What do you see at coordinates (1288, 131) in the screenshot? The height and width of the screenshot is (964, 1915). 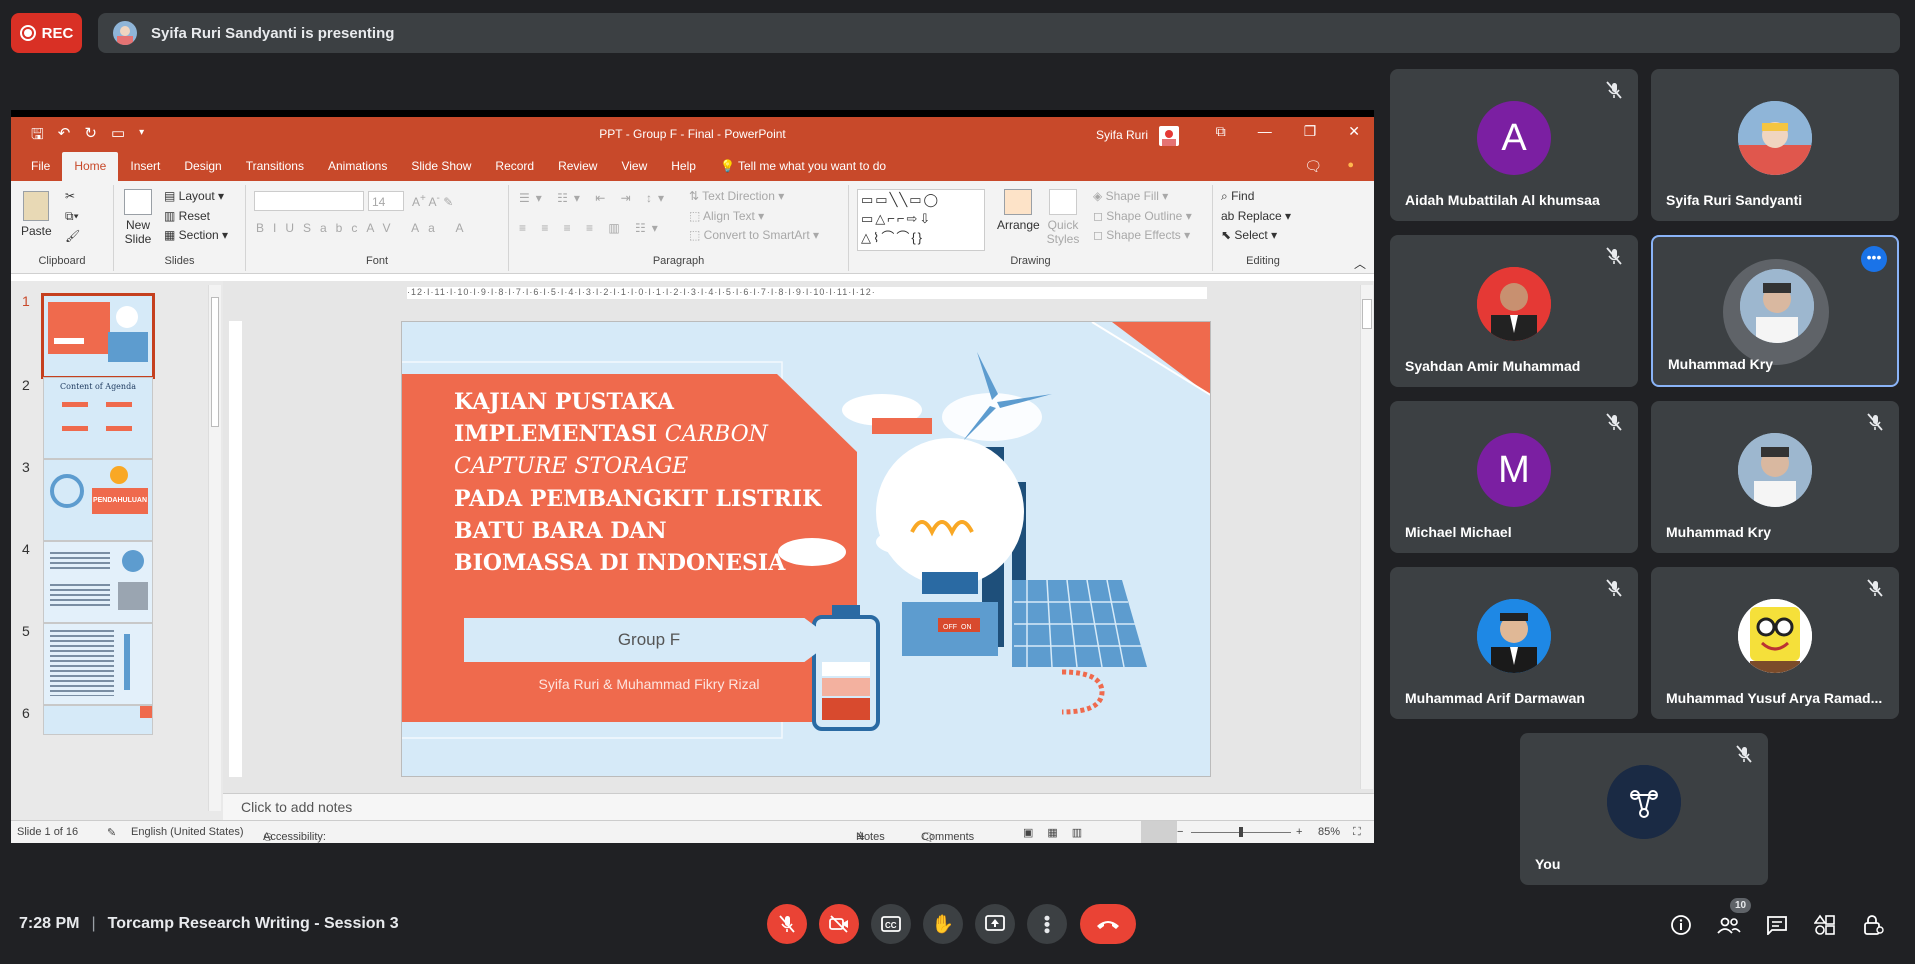 I see `window-controls: ⧉ — ❐ ✕` at bounding box center [1288, 131].